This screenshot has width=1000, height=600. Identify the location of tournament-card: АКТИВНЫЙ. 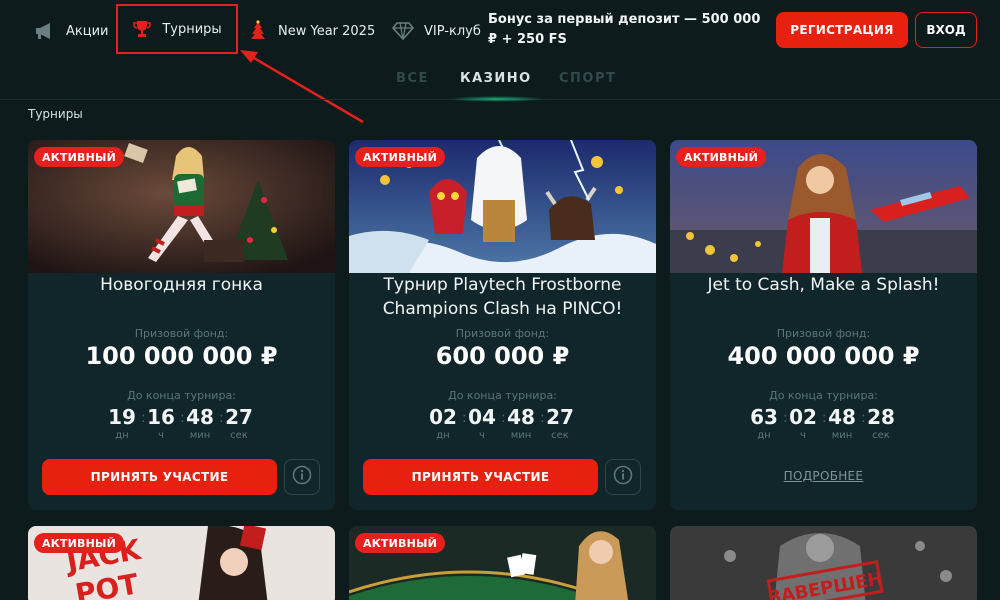
(502, 563).